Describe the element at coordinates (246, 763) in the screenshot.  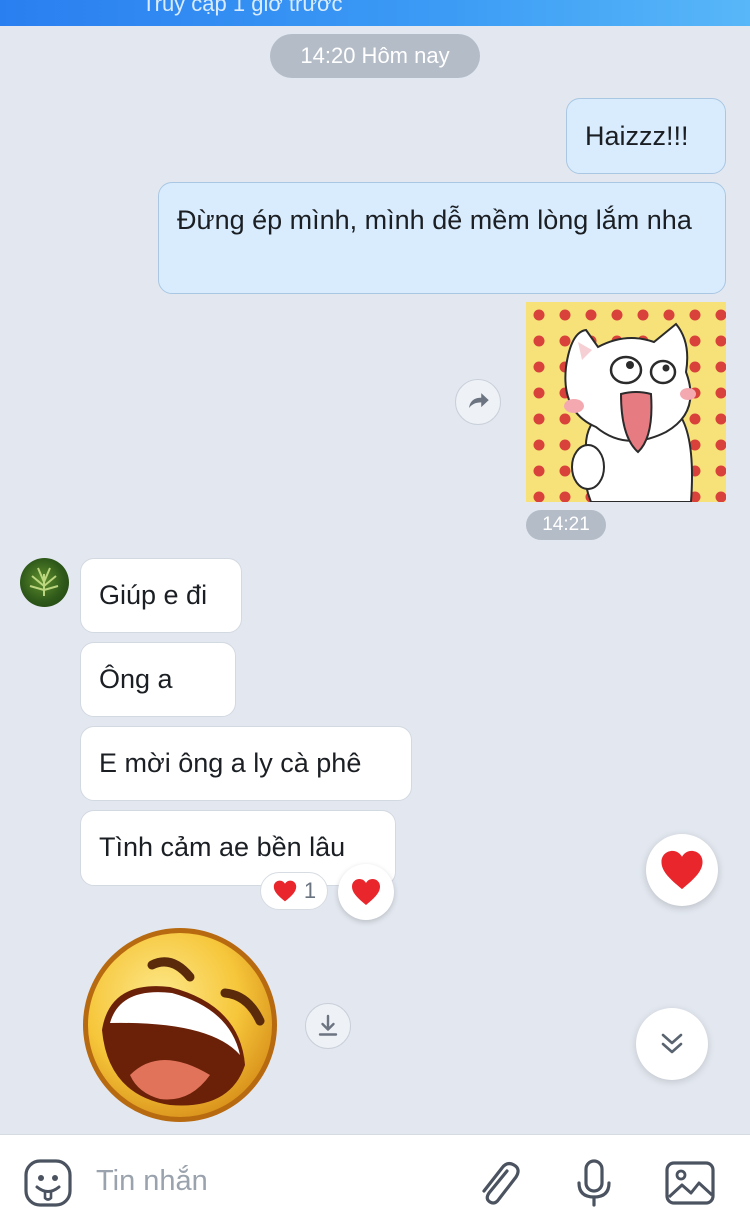
I see `incoming-message: E mời ông a ly cà phê` at that location.